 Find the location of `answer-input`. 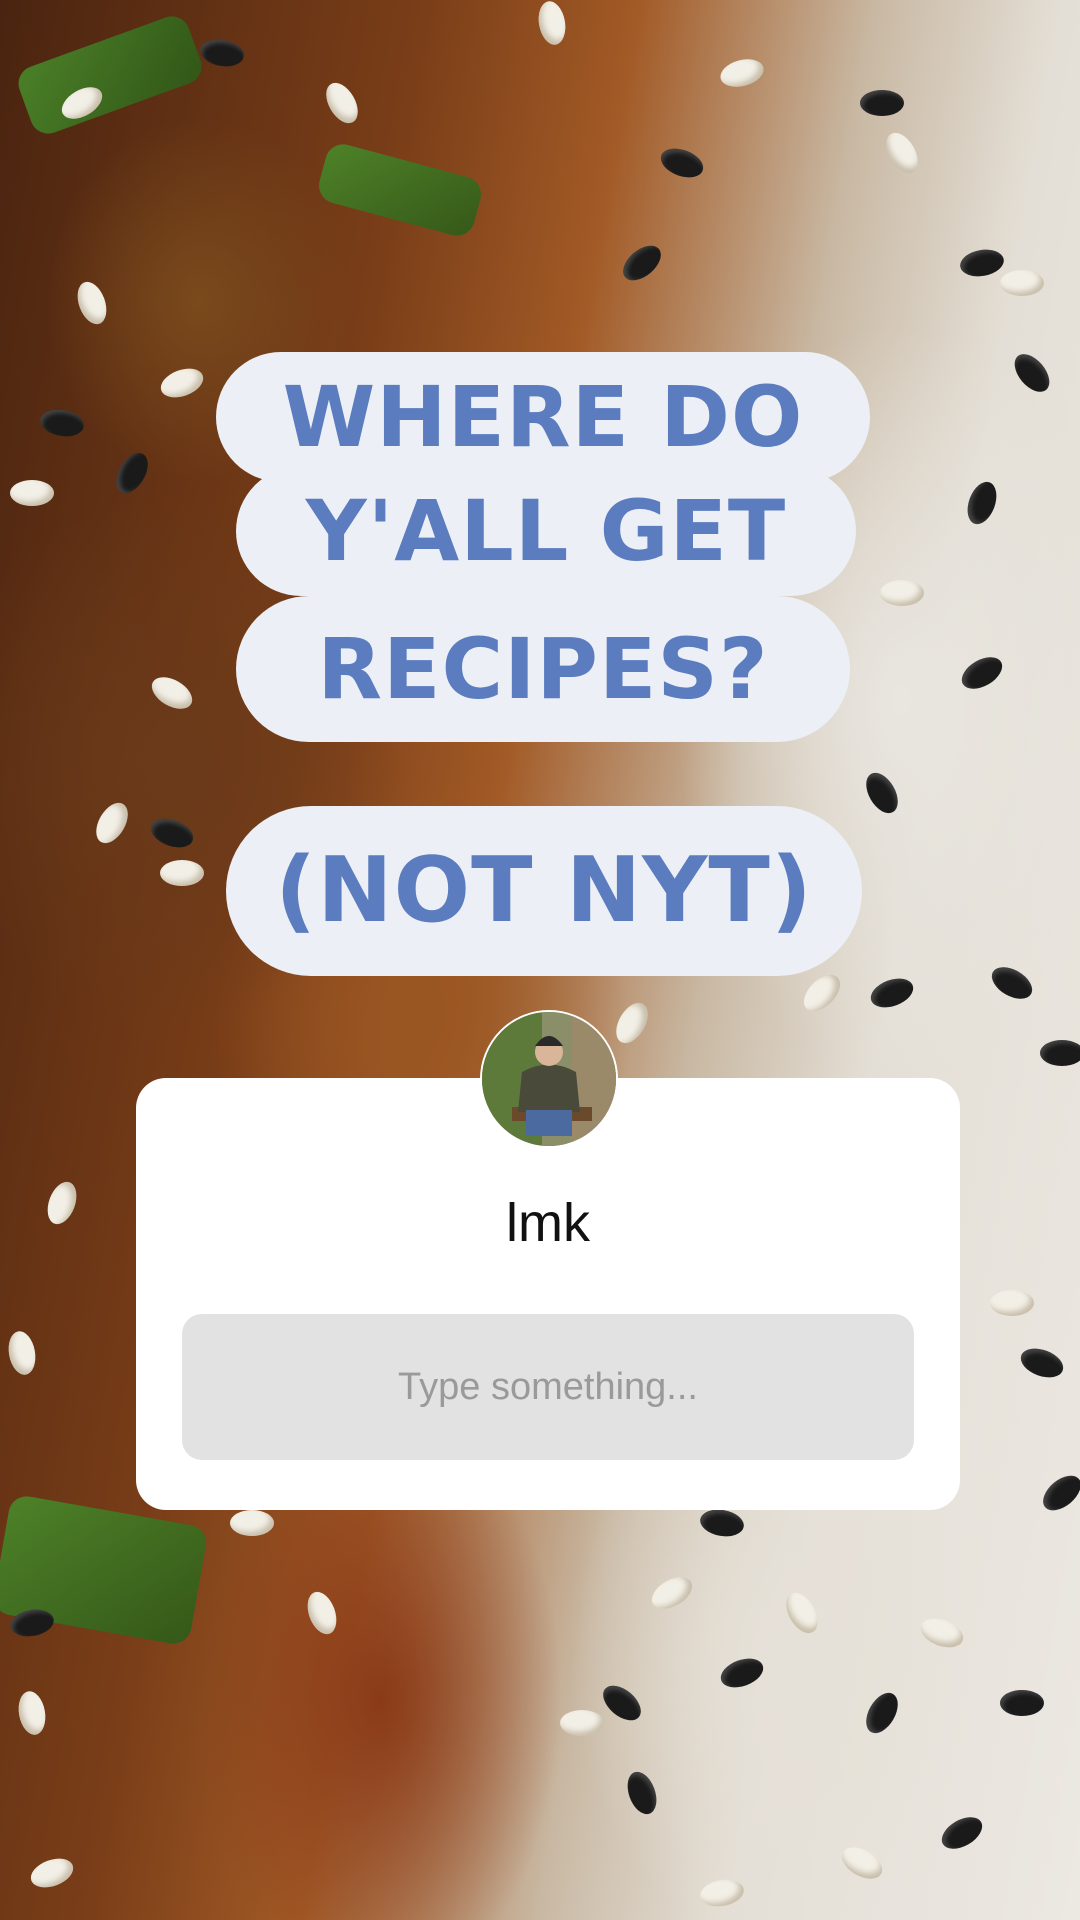

answer-input is located at coordinates (548, 1387).